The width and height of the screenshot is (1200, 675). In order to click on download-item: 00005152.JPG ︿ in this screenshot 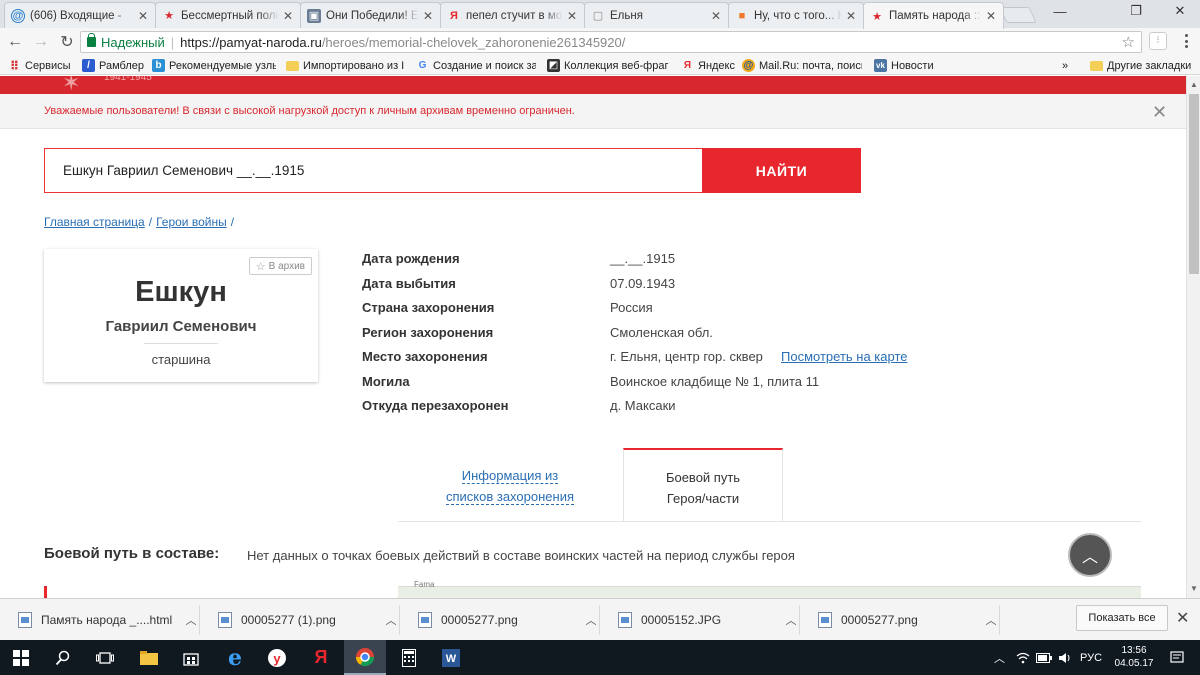, I will do `click(709, 620)`.